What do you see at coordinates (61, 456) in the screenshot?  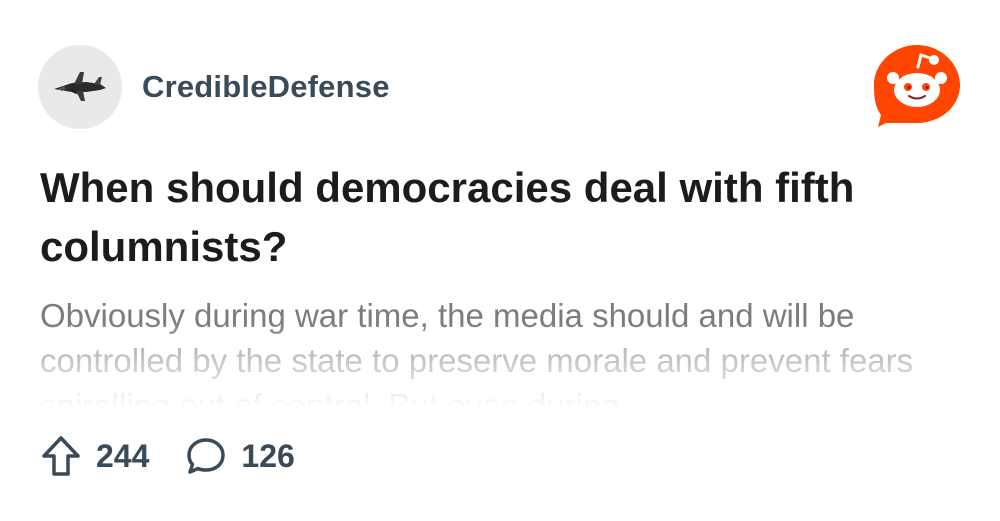 I see `upvote-arrow-icon` at bounding box center [61, 456].